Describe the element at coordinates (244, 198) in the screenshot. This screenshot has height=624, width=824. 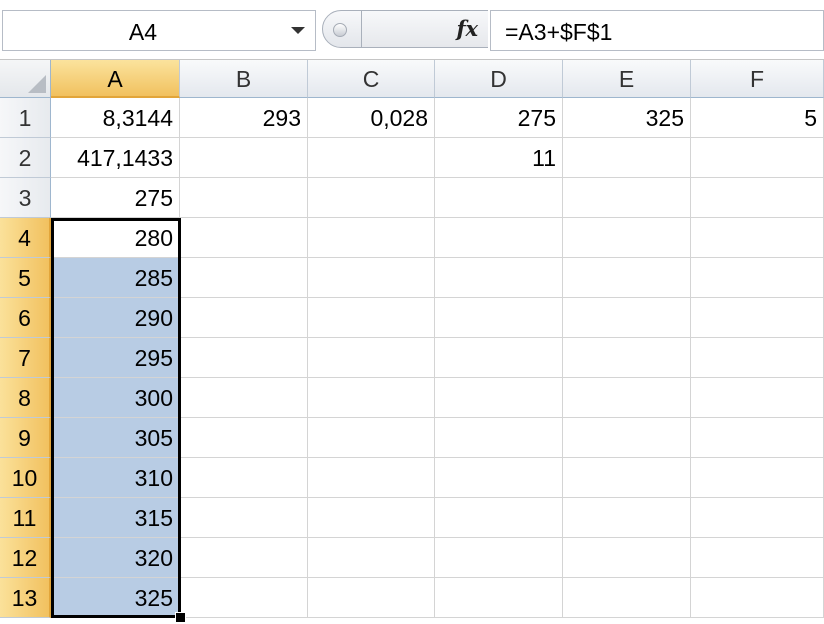
I see `cell-b3` at that location.